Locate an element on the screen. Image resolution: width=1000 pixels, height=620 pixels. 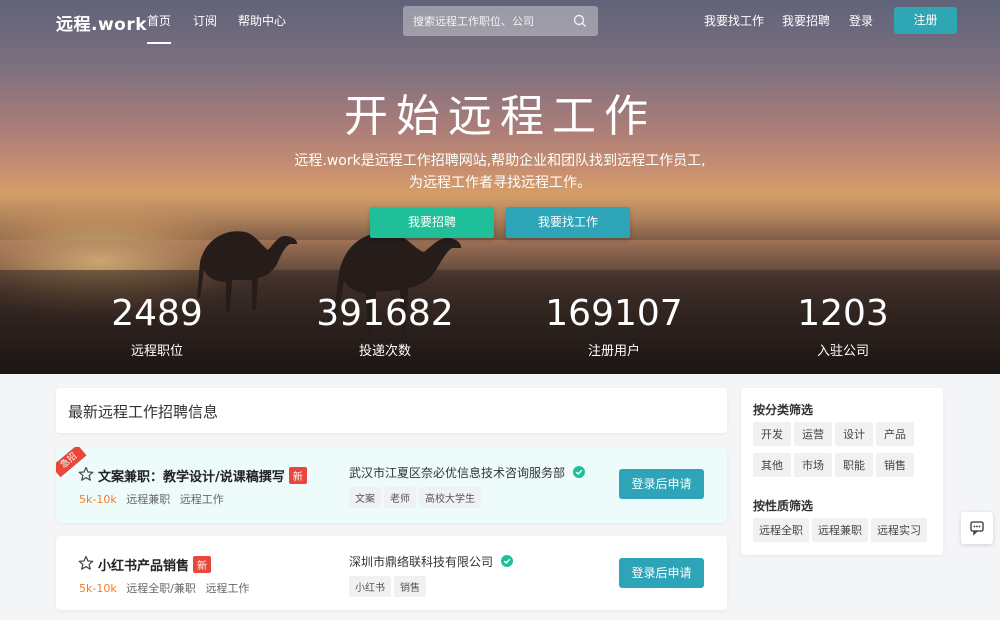
hire-button: 我要招聘 is located at coordinates (432, 222).